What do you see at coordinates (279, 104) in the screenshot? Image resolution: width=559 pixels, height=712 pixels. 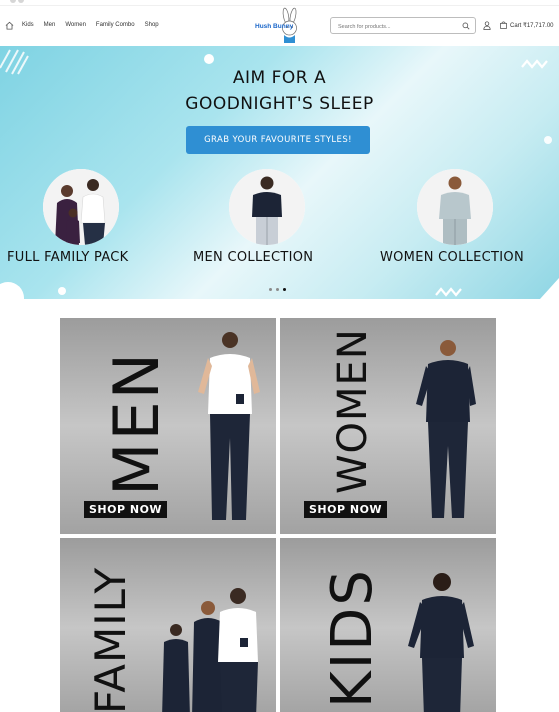 I see `hero-title-line-2: GOODNIGHT'S SLEEP` at bounding box center [279, 104].